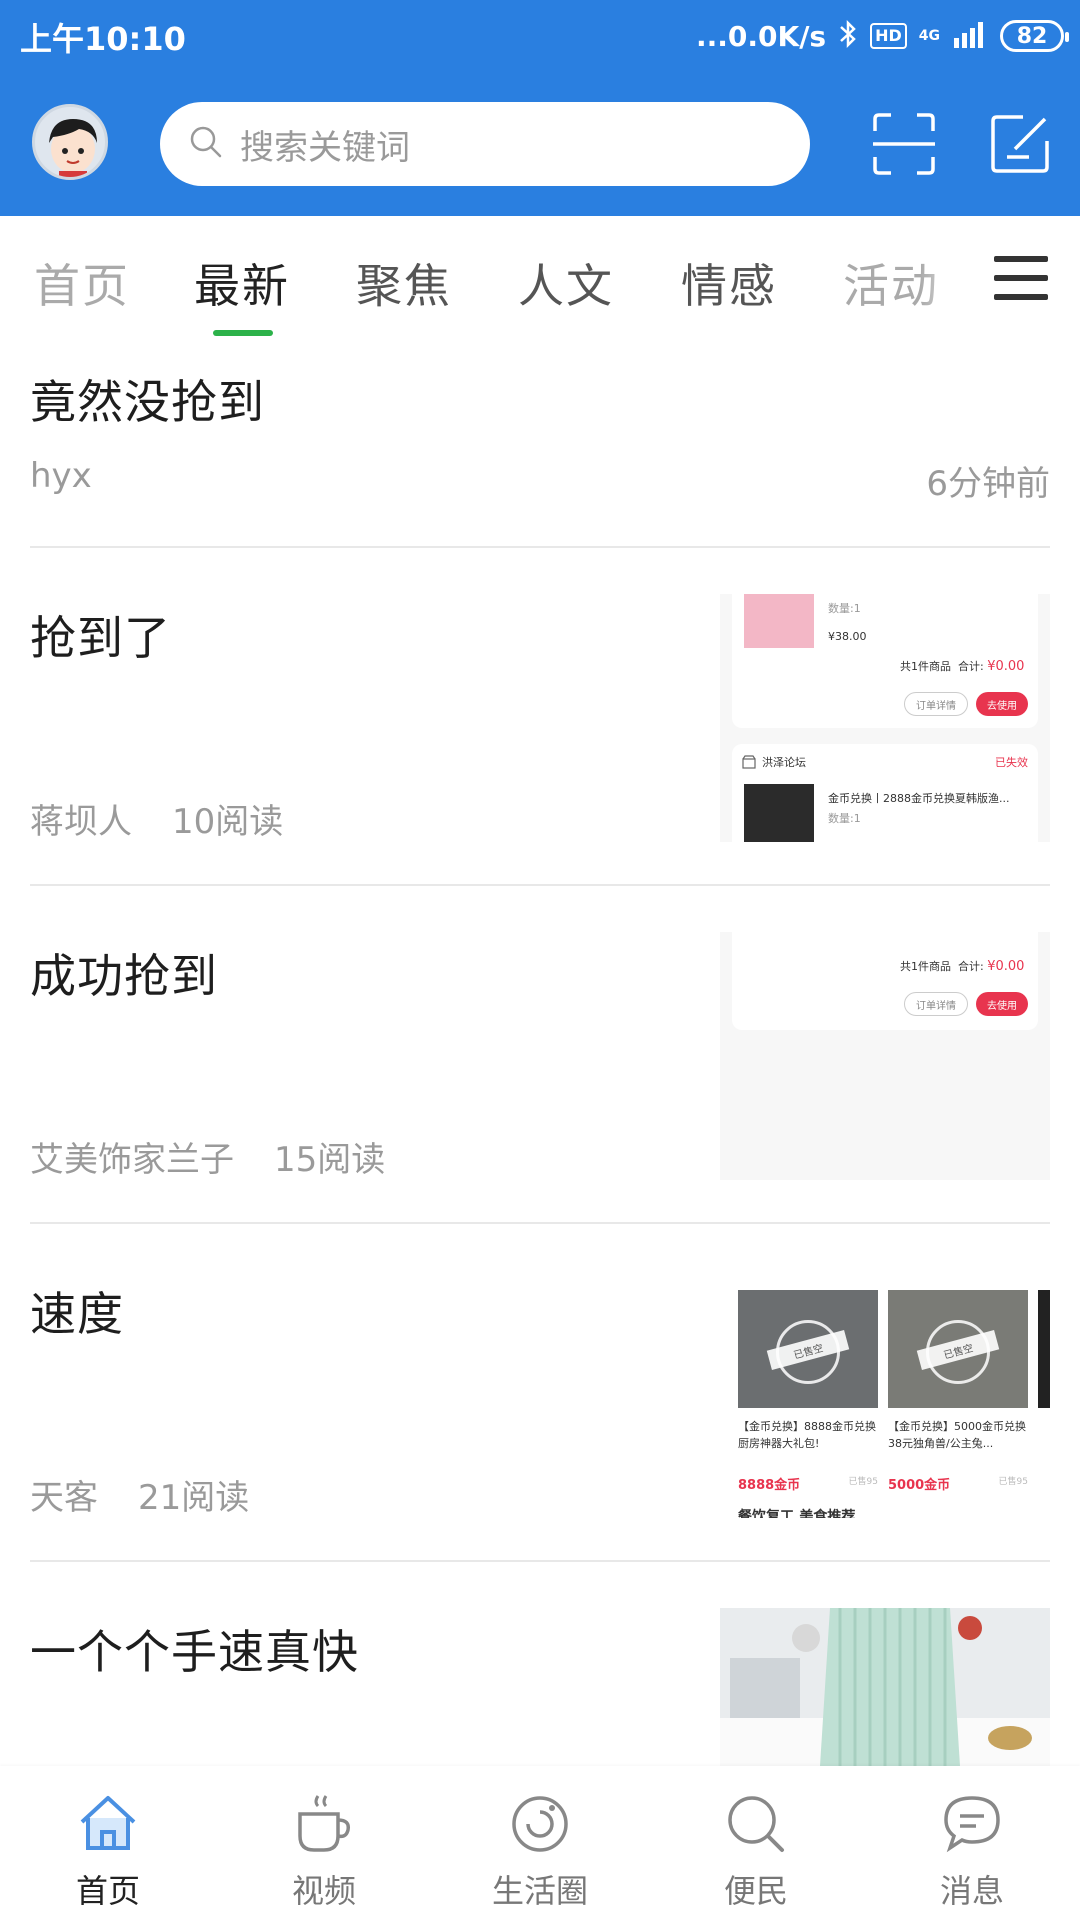  What do you see at coordinates (243, 333) in the screenshot?
I see `active-tab-indicator` at bounding box center [243, 333].